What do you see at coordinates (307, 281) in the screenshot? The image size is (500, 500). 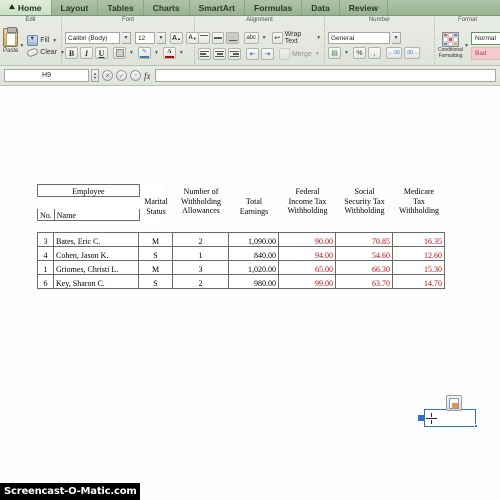 I see `cell-federal: 99.00` at bounding box center [307, 281].